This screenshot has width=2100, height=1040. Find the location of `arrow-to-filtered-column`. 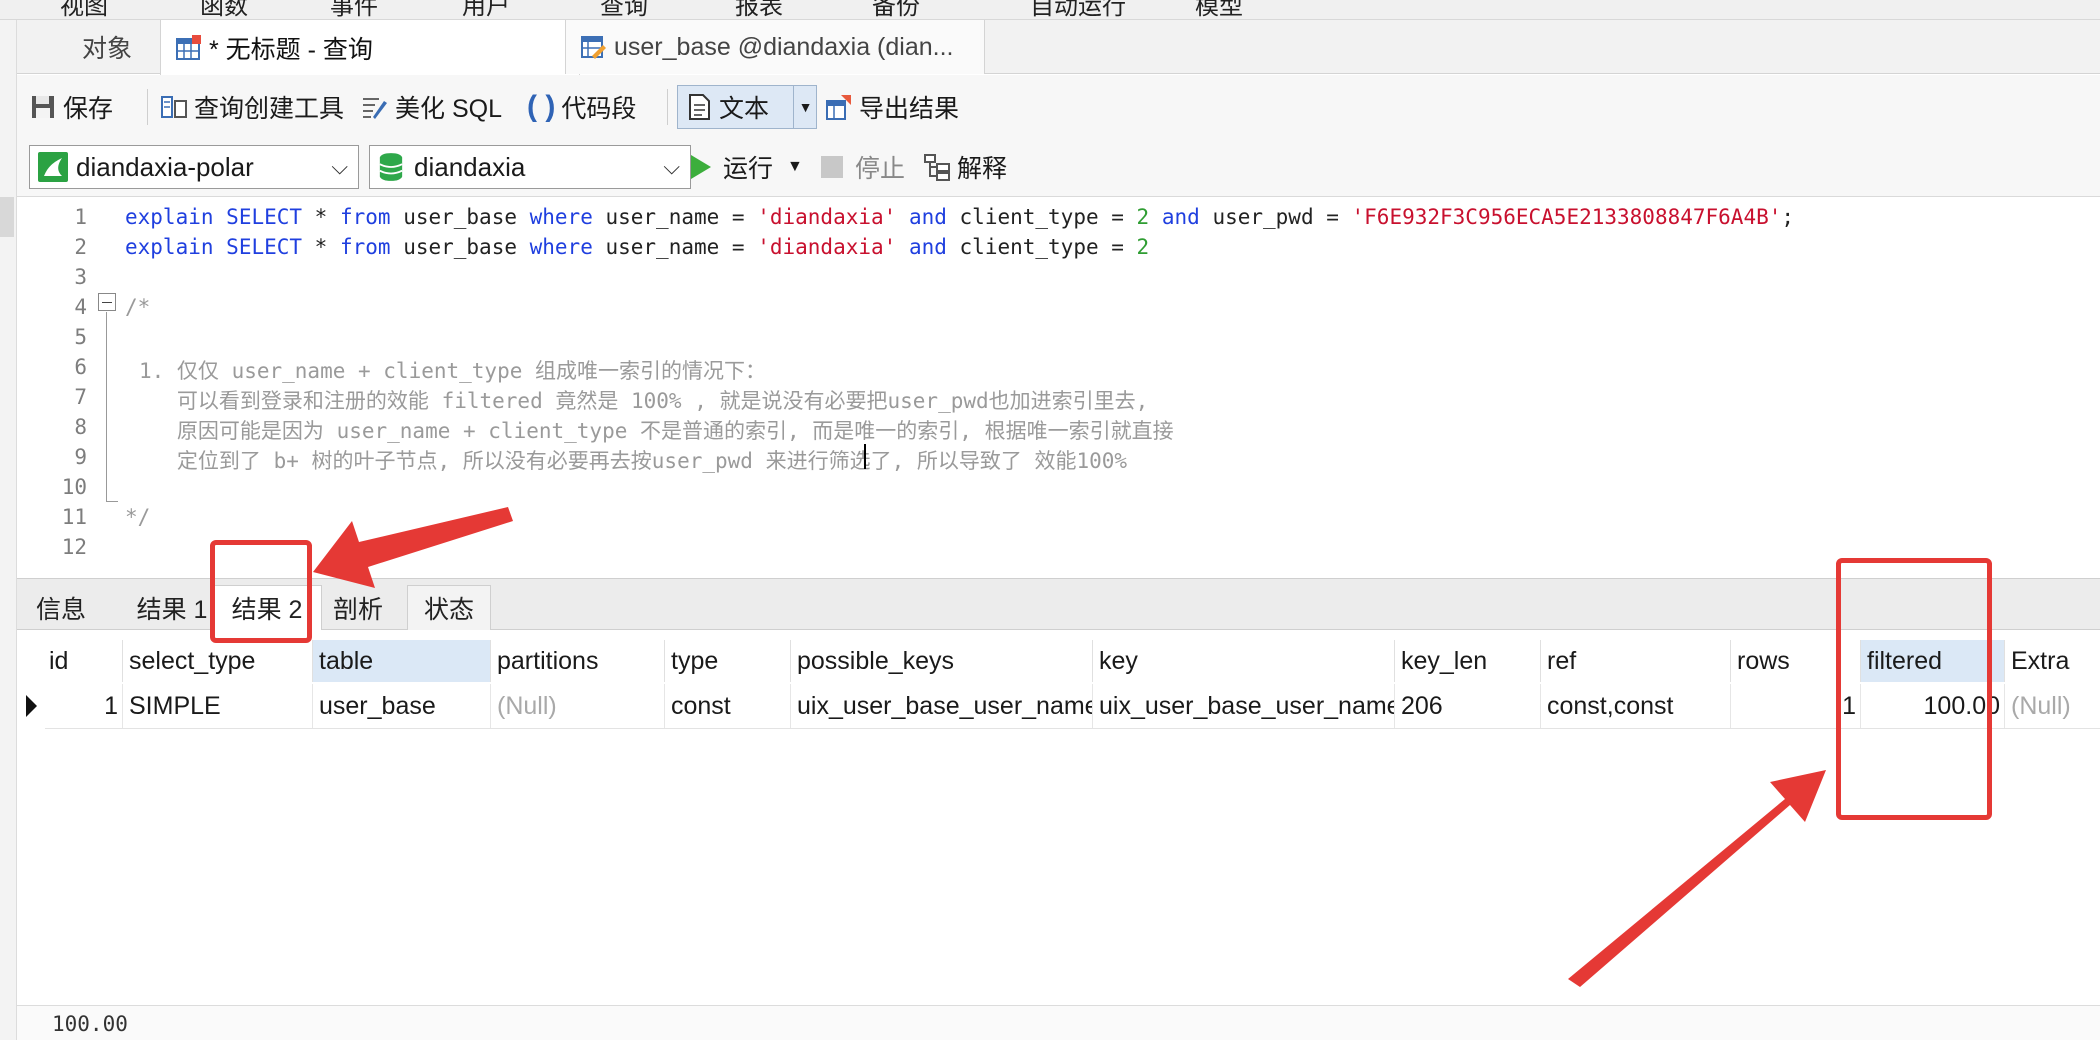

arrow-to-filtered-column is located at coordinates (1697, 878).